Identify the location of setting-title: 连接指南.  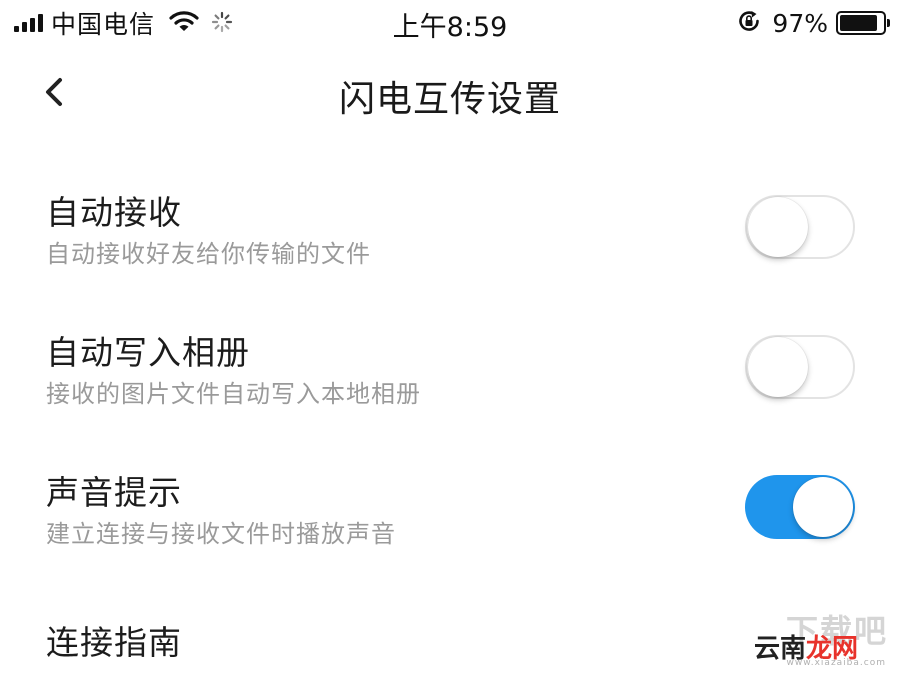
(114, 642).